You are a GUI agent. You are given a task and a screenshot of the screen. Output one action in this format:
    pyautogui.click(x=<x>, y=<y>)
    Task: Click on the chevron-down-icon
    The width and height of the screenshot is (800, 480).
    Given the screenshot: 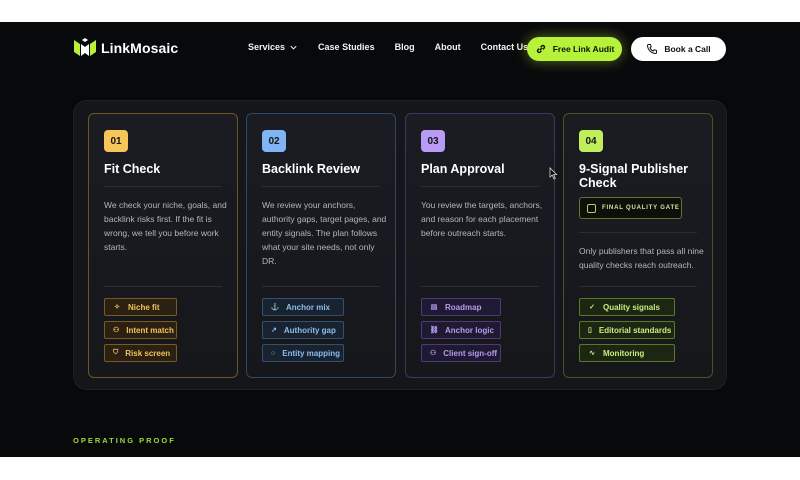 What is the action you would take?
    pyautogui.click(x=293, y=47)
    